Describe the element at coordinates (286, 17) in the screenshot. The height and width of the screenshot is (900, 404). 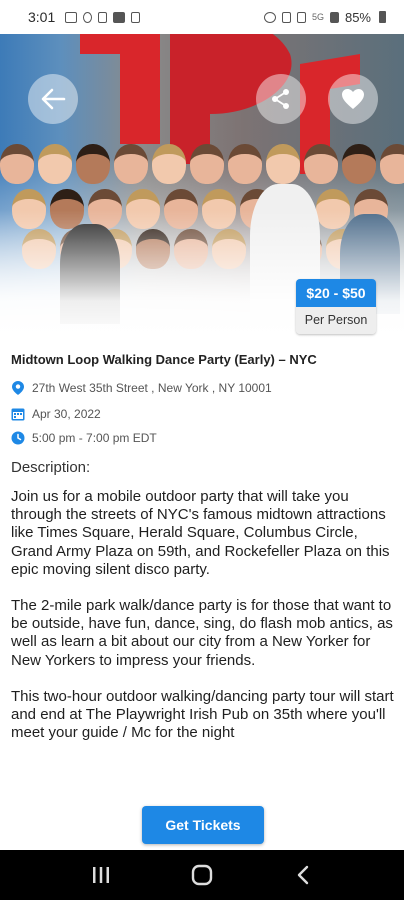
I see `mute-icon` at that location.